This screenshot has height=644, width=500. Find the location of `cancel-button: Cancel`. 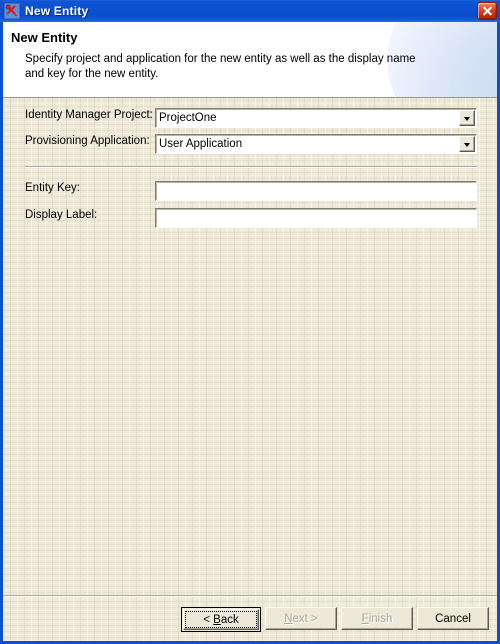

cancel-button: Cancel is located at coordinates (453, 618).